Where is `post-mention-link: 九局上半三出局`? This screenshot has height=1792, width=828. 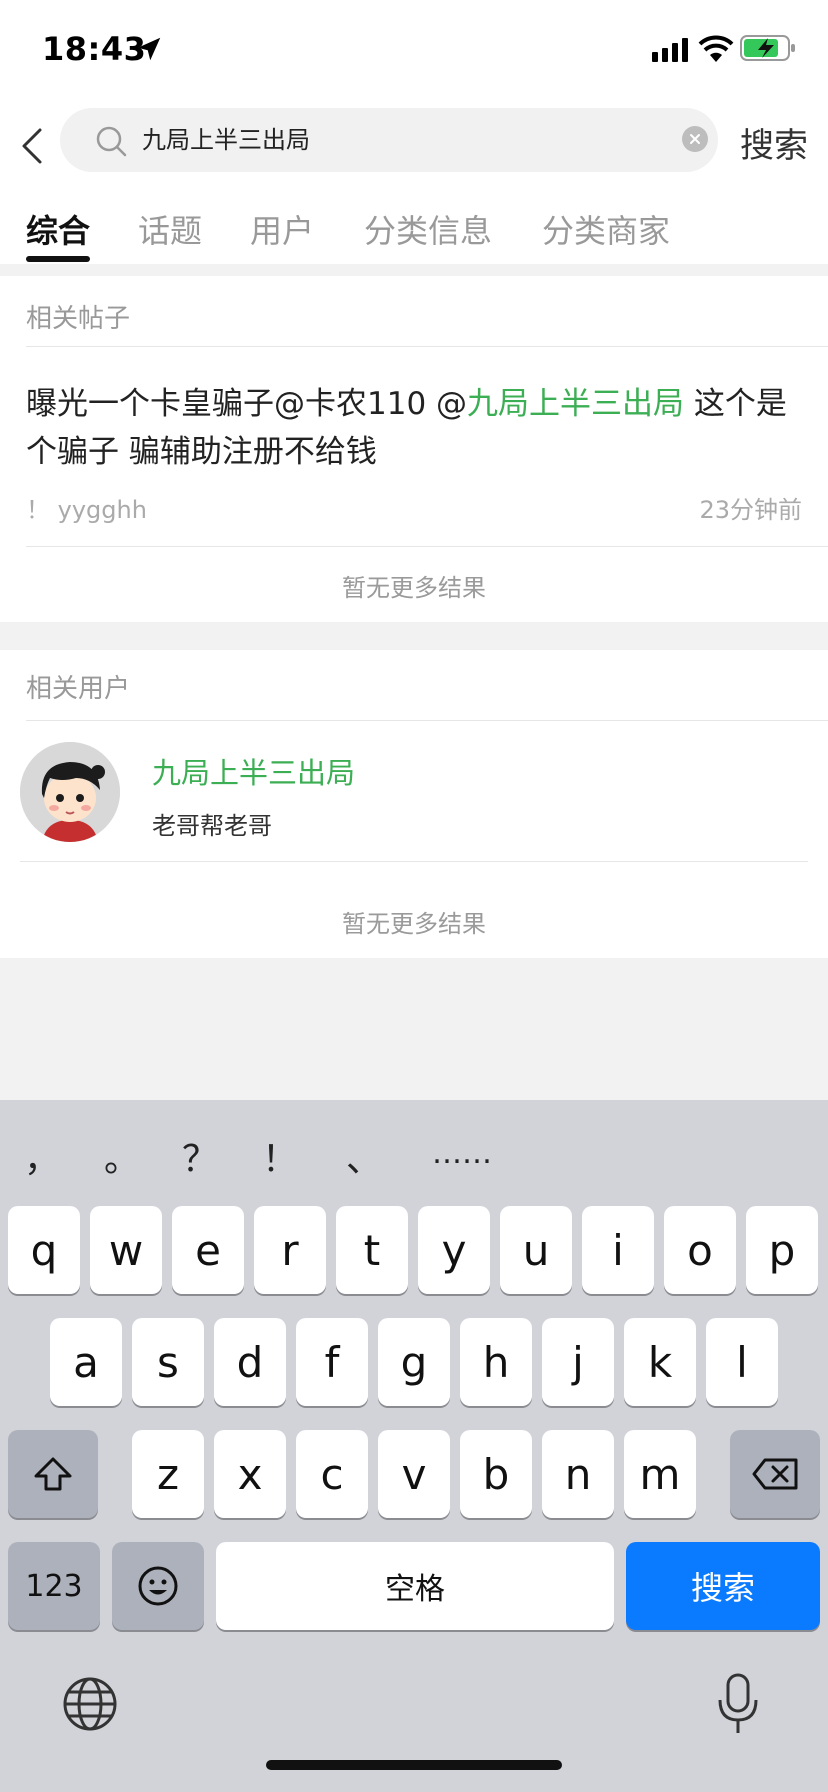
post-mention-link: 九局上半三出局 is located at coordinates (575, 404).